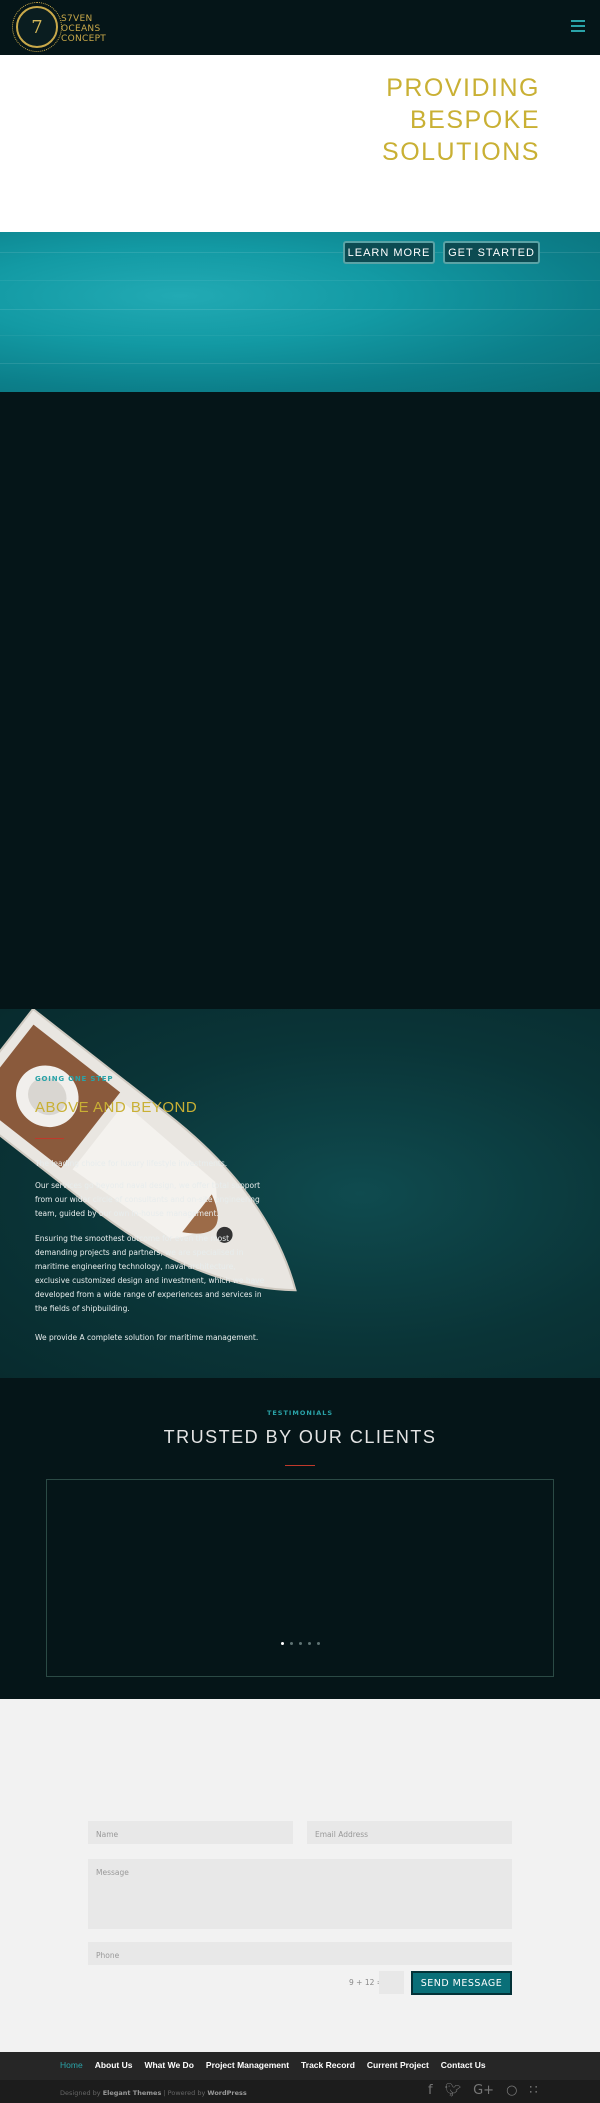 The height and width of the screenshot is (2103, 600). What do you see at coordinates (71, 2065) in the screenshot?
I see `footer-link-home: Home` at bounding box center [71, 2065].